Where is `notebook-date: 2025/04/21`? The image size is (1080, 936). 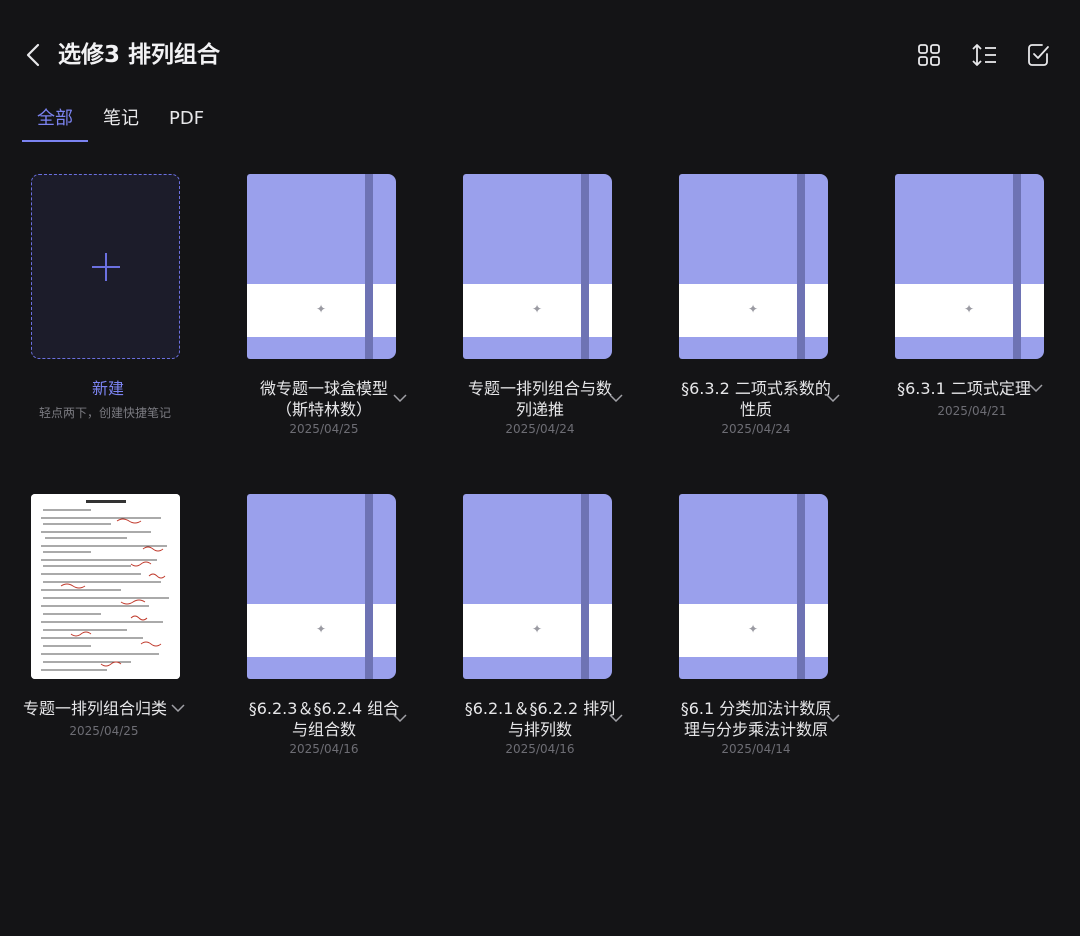
notebook-date: 2025/04/21 is located at coordinates (972, 411).